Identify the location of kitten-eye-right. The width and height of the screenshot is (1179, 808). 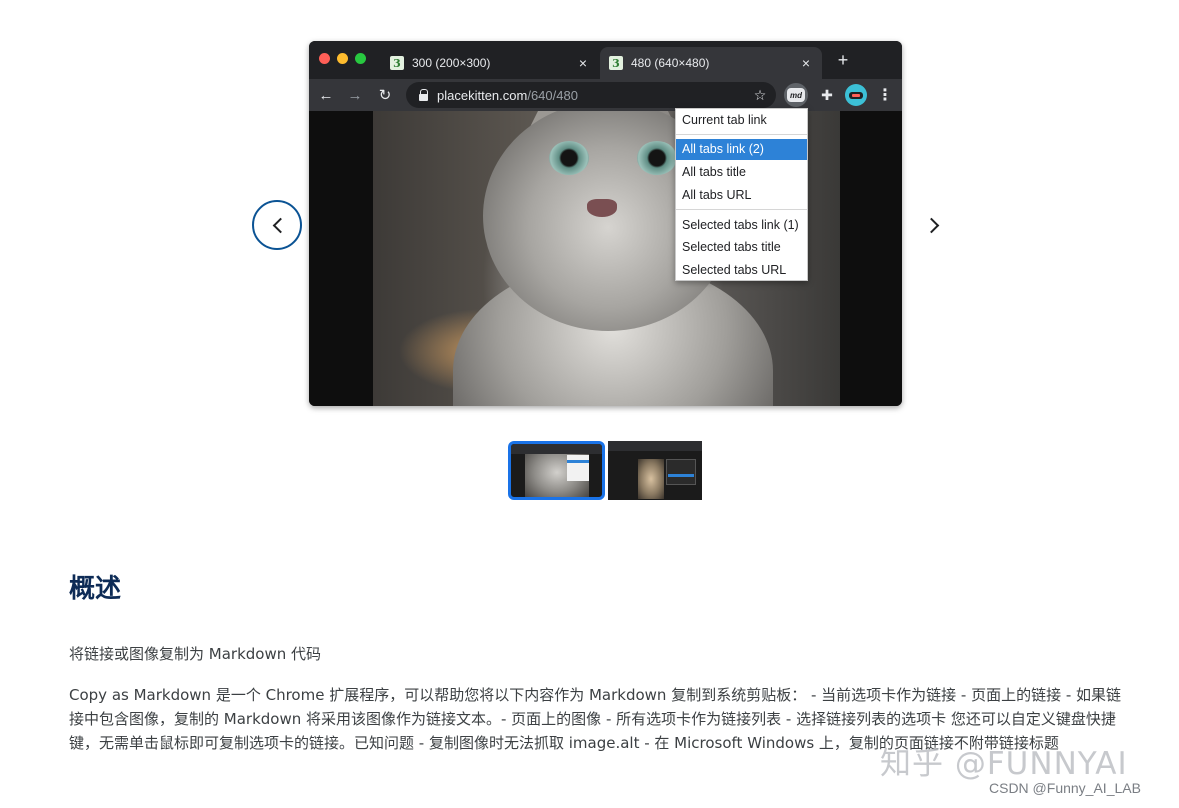
(657, 158).